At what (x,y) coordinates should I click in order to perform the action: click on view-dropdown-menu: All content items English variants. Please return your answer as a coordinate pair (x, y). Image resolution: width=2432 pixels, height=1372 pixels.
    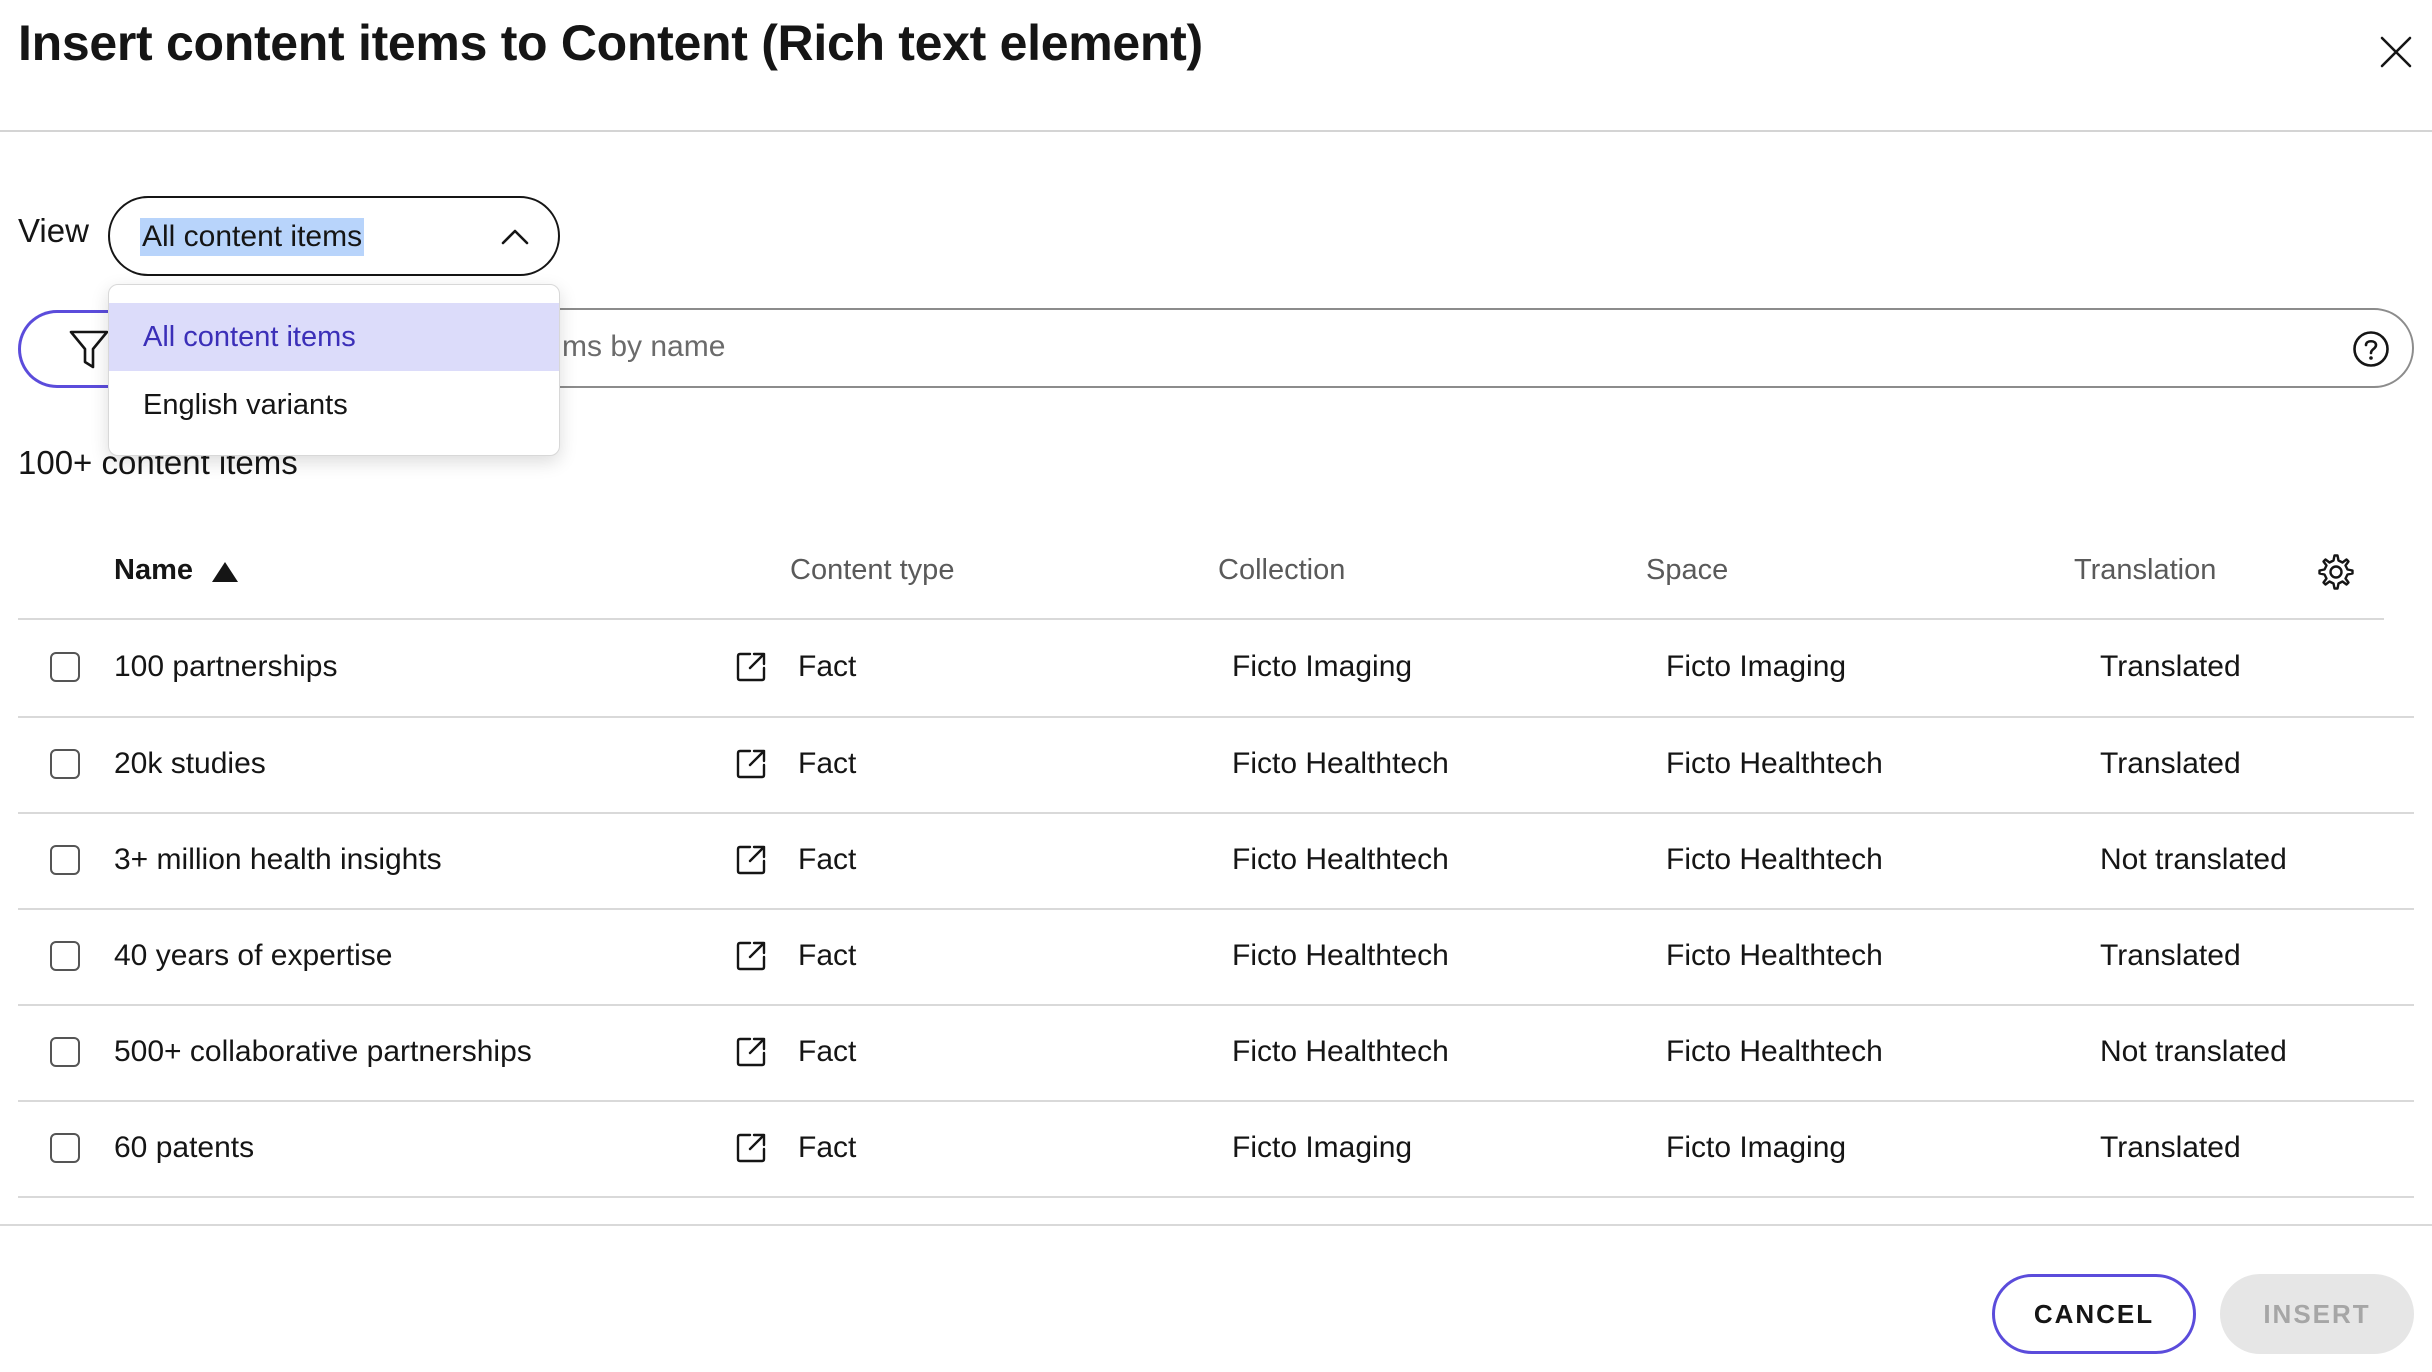
    Looking at the image, I should click on (334, 370).